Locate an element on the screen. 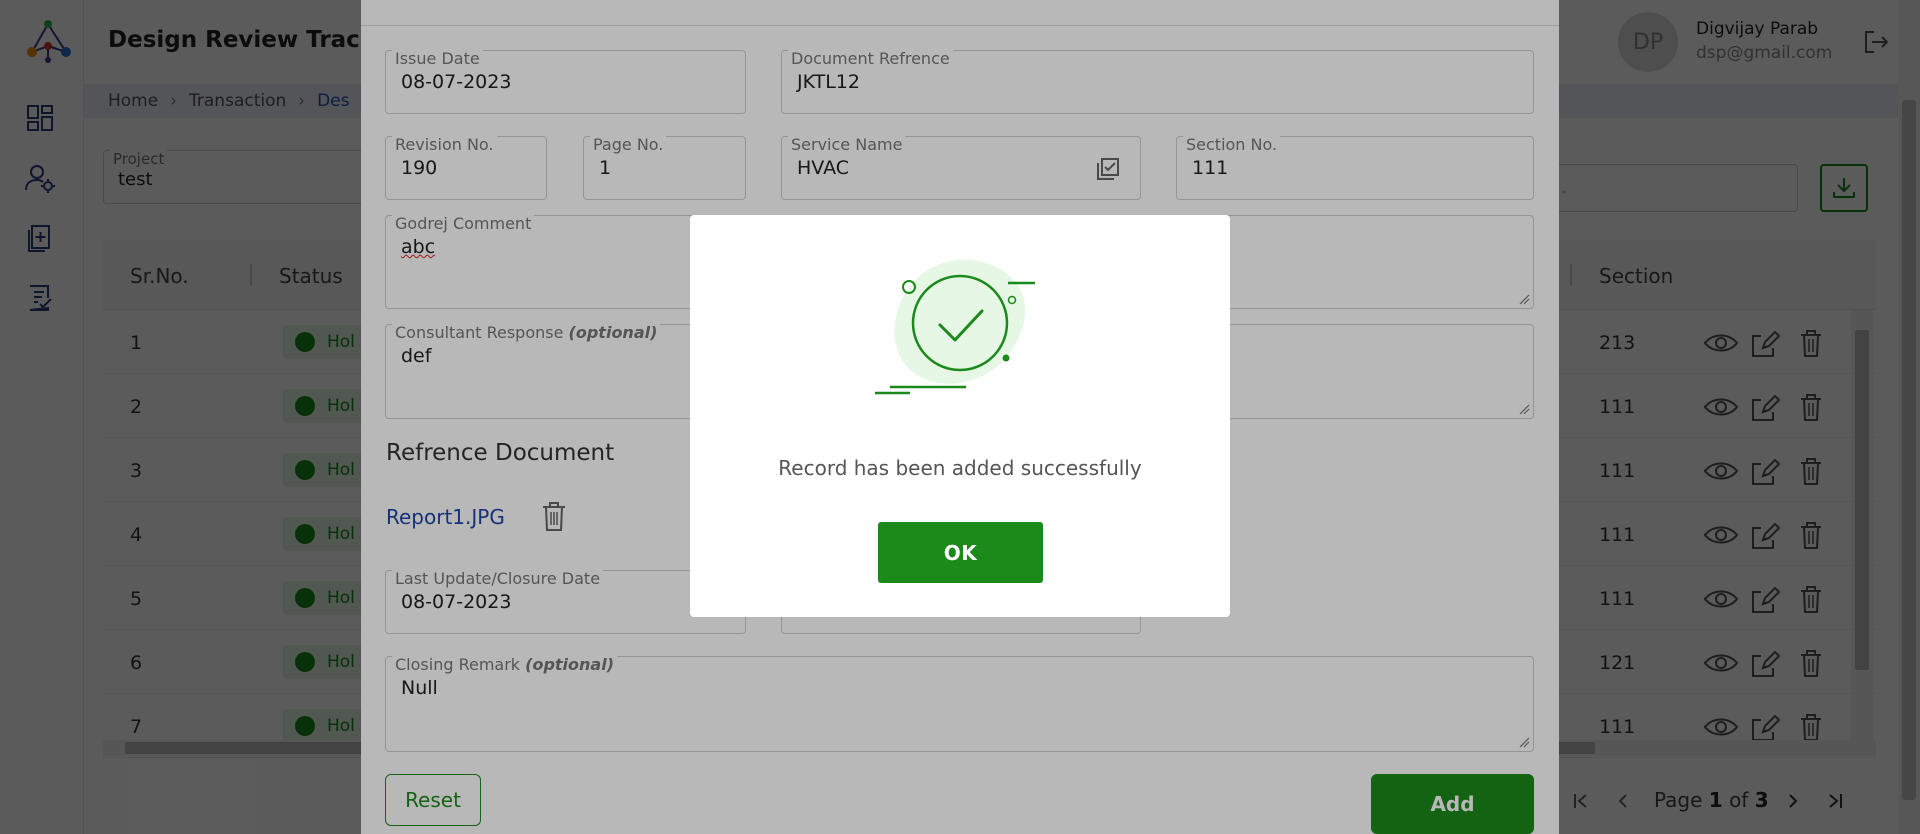 The height and width of the screenshot is (834, 1920). success-modal: Record has been added successfully OK is located at coordinates (960, 416).